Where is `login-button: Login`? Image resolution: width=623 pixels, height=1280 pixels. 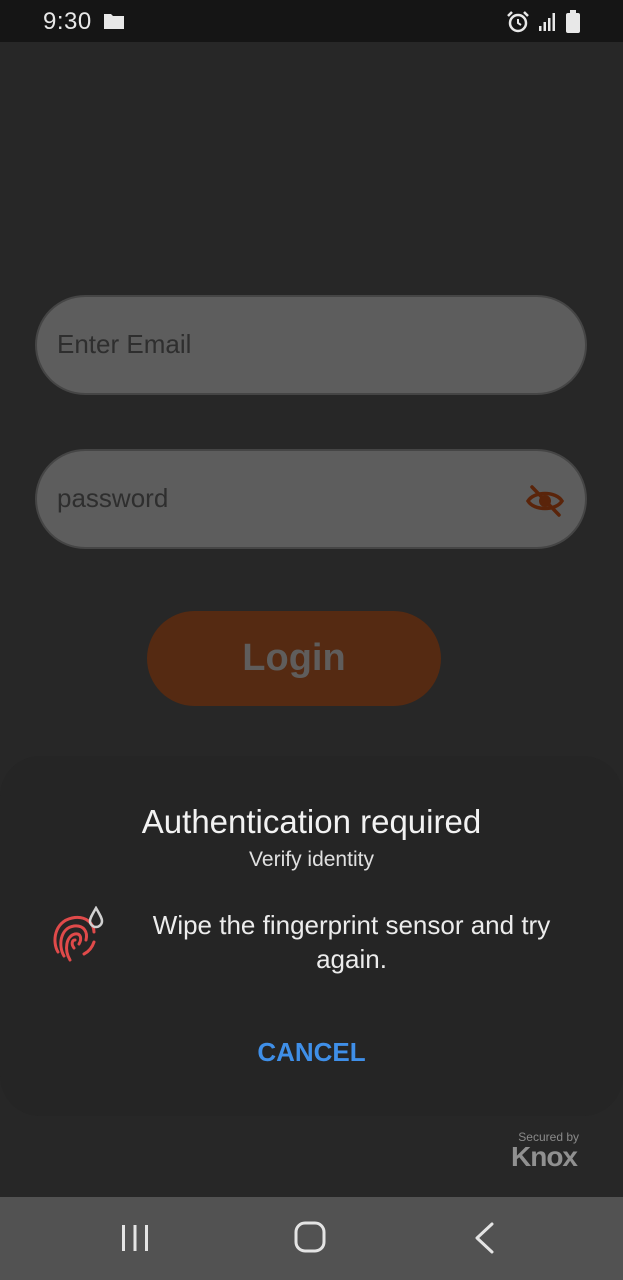
login-button: Login is located at coordinates (294, 658).